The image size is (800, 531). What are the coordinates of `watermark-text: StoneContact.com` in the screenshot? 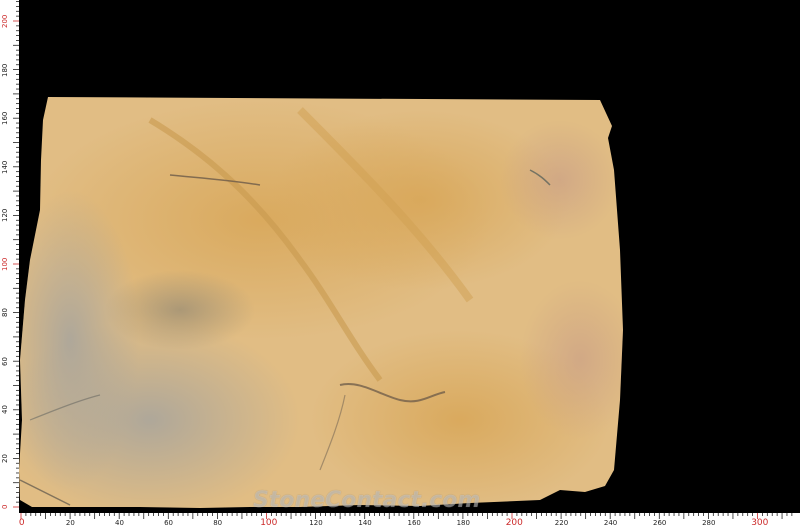 It's located at (367, 500).